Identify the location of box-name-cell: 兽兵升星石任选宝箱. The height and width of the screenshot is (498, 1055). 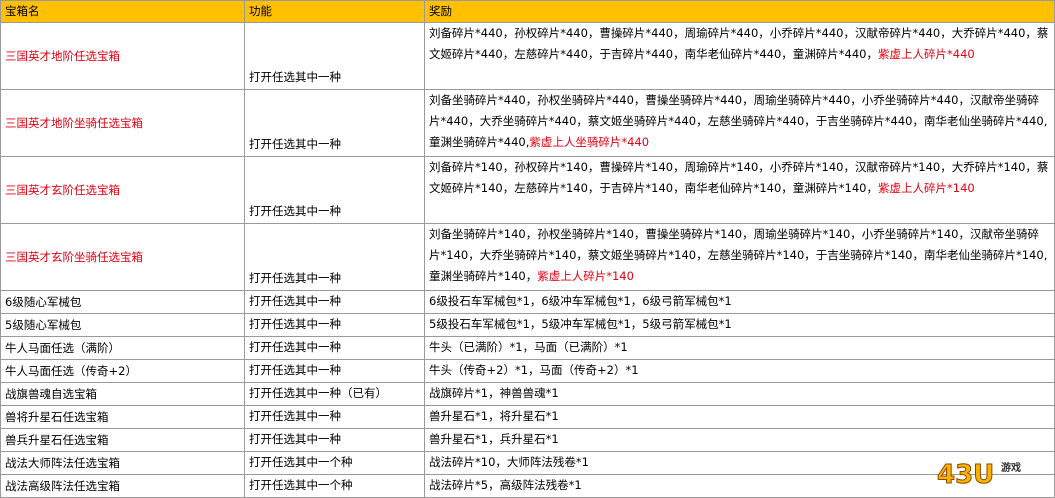
(122, 440).